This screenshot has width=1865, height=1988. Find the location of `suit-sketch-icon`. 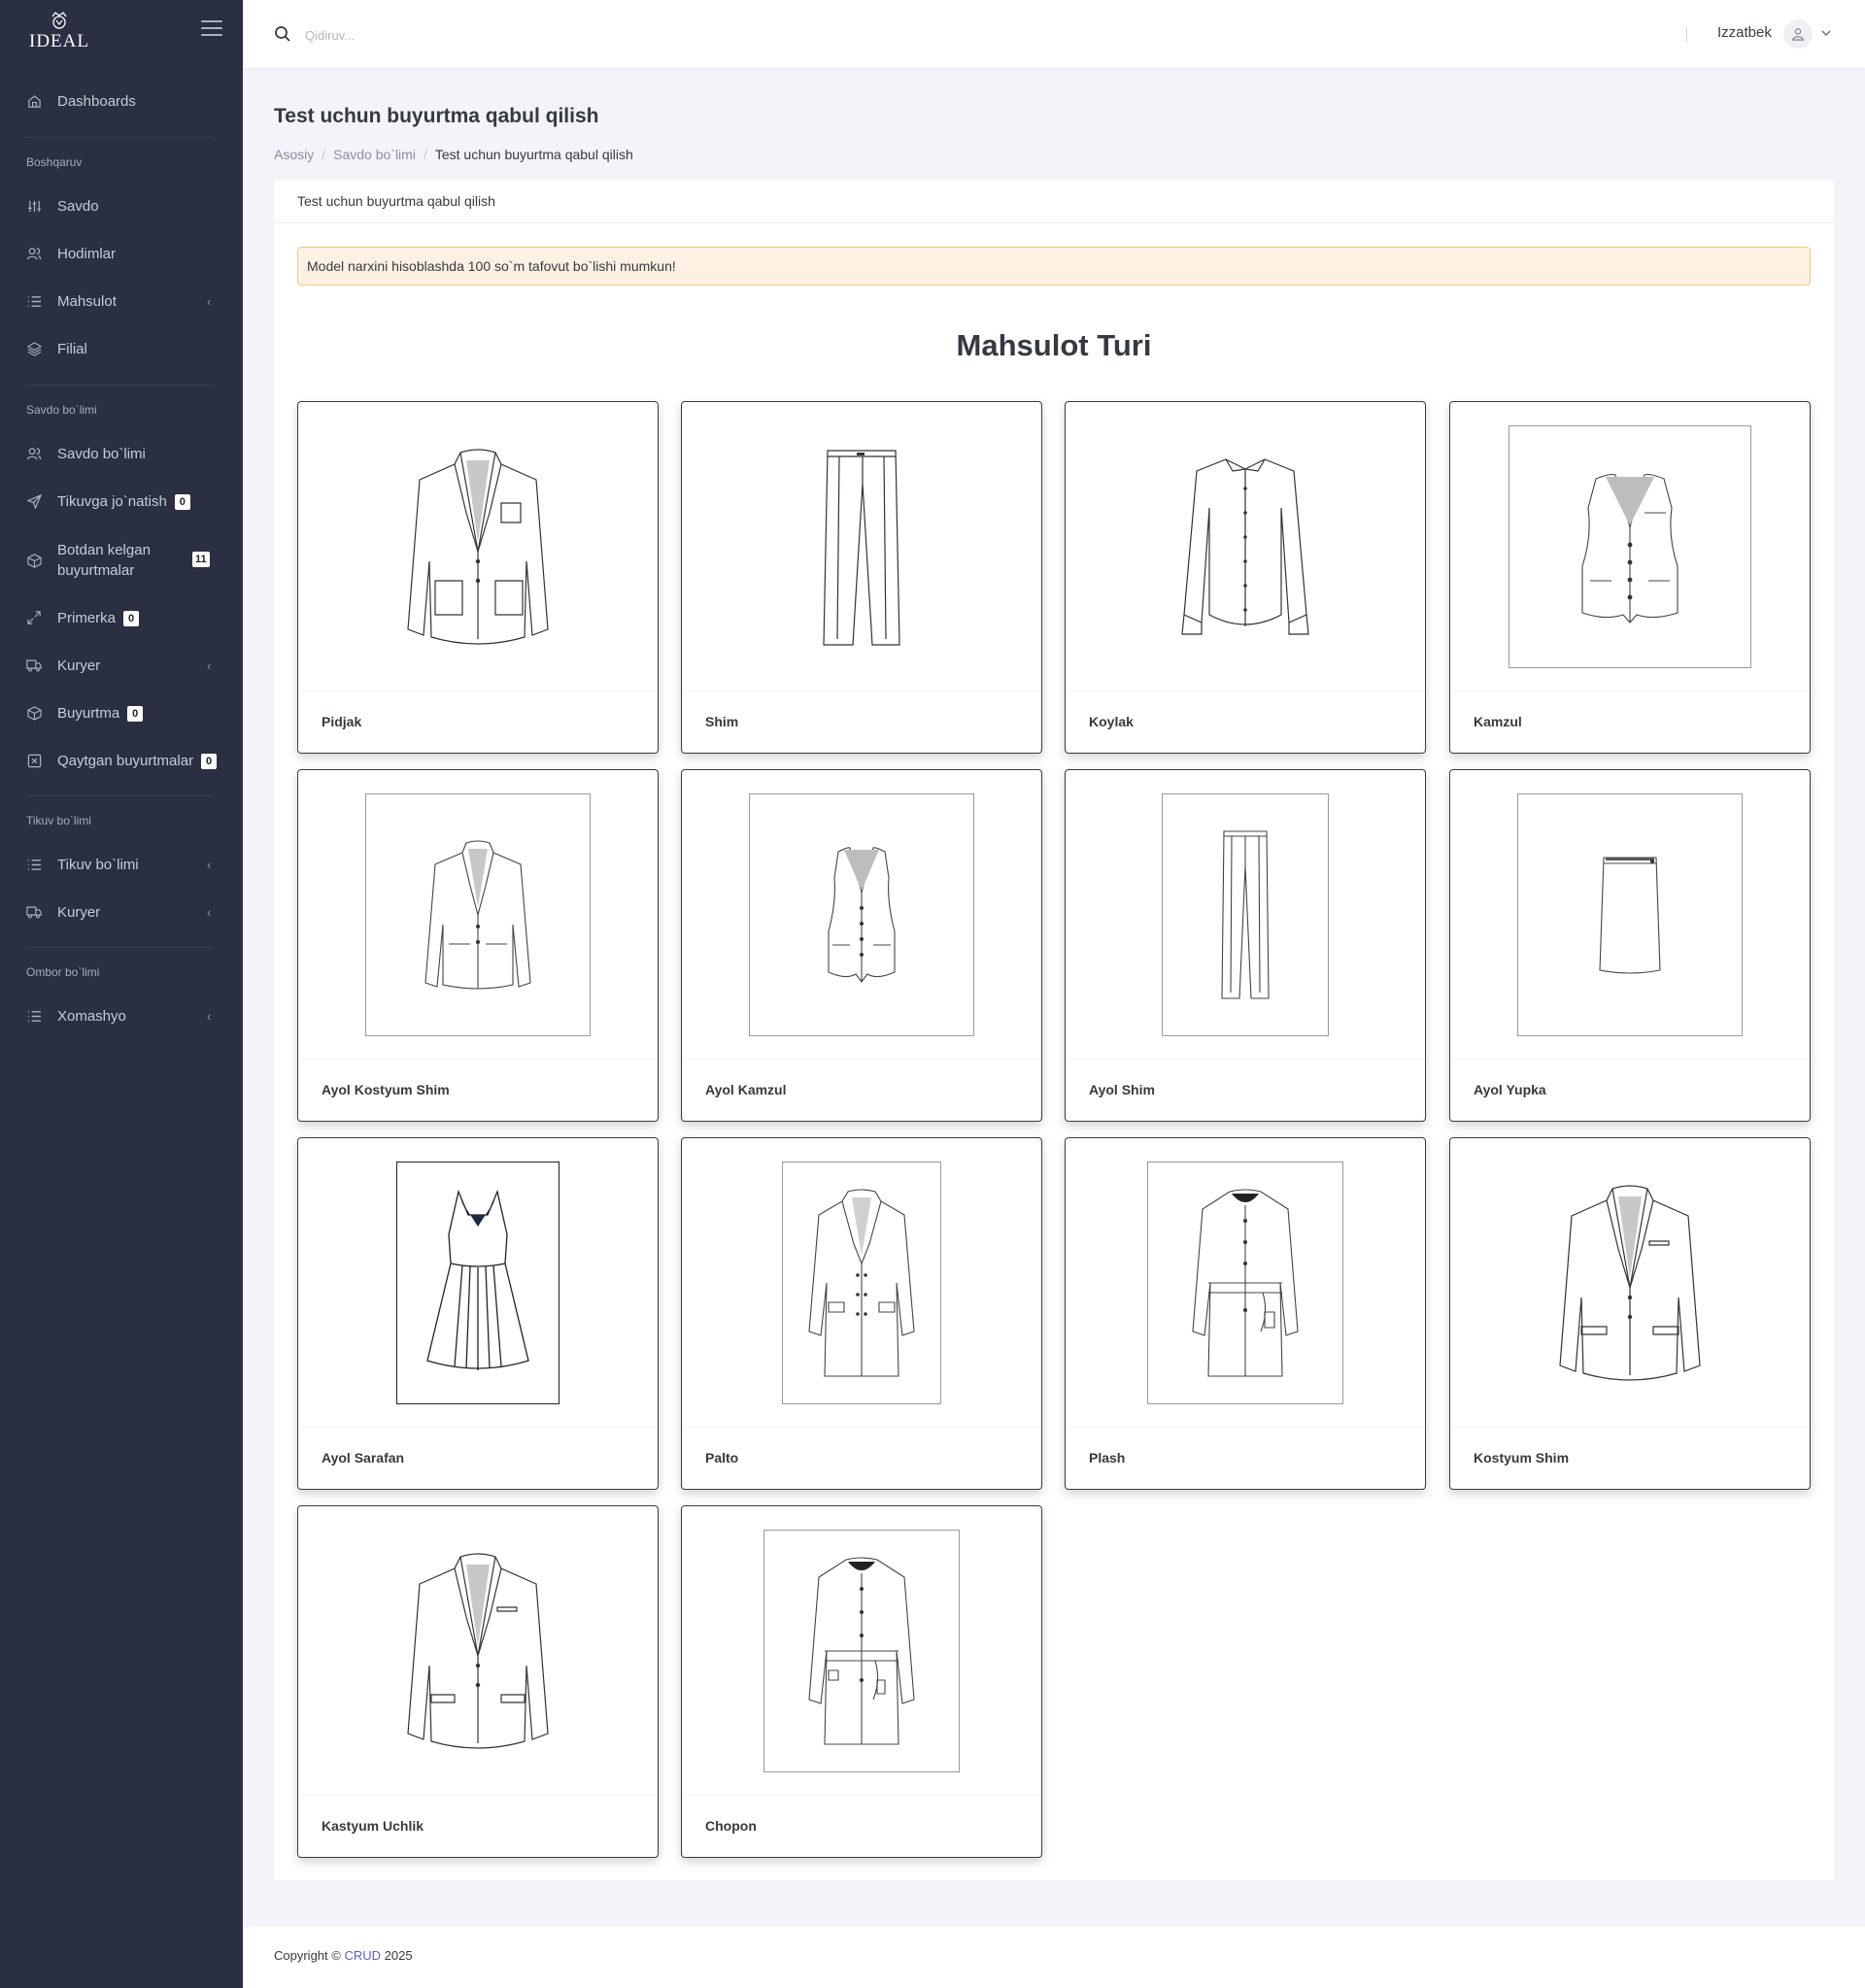

suit-sketch-icon is located at coordinates (1630, 1282).